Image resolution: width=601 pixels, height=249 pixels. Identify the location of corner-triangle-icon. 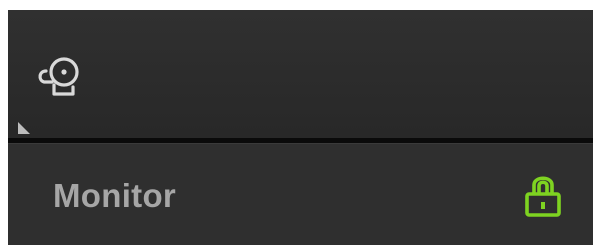
(24, 128).